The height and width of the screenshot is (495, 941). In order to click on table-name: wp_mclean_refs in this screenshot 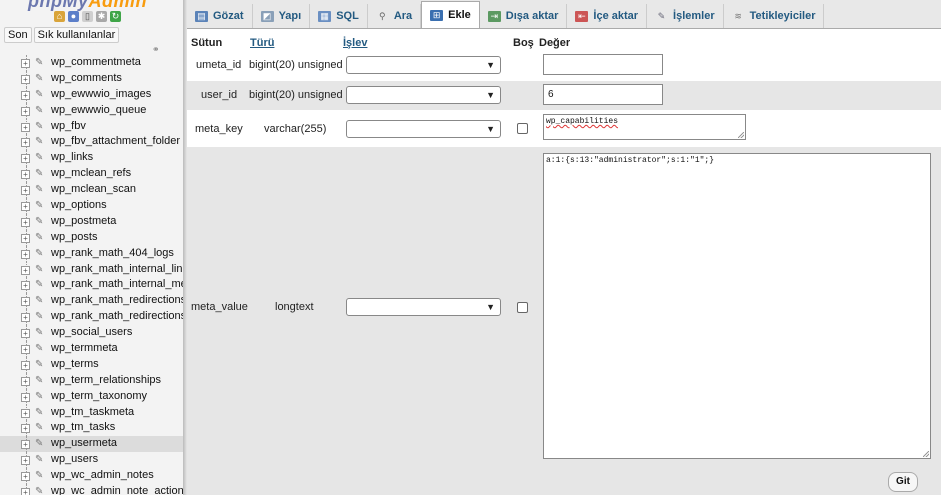, I will do `click(91, 173)`.